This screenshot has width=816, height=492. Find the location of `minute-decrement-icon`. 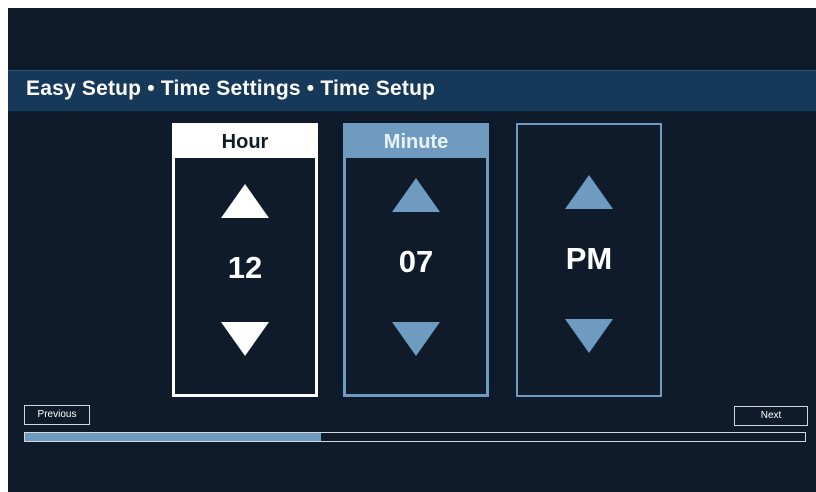

minute-decrement-icon is located at coordinates (416, 339).